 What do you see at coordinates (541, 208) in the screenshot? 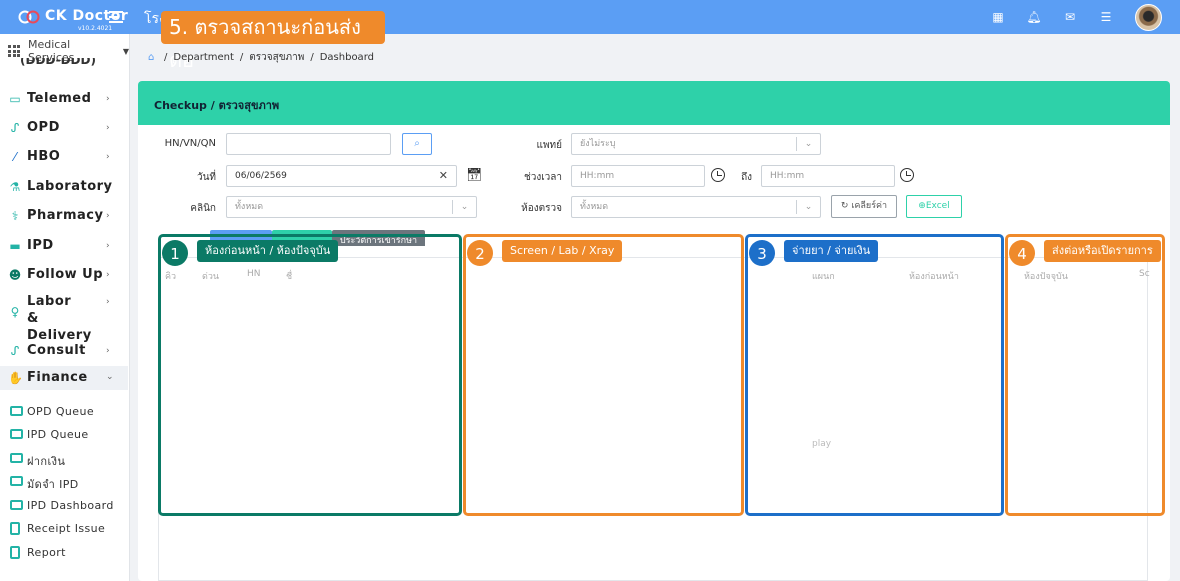
I see `exam-room-label: ห้องตรวจ` at bounding box center [541, 208].